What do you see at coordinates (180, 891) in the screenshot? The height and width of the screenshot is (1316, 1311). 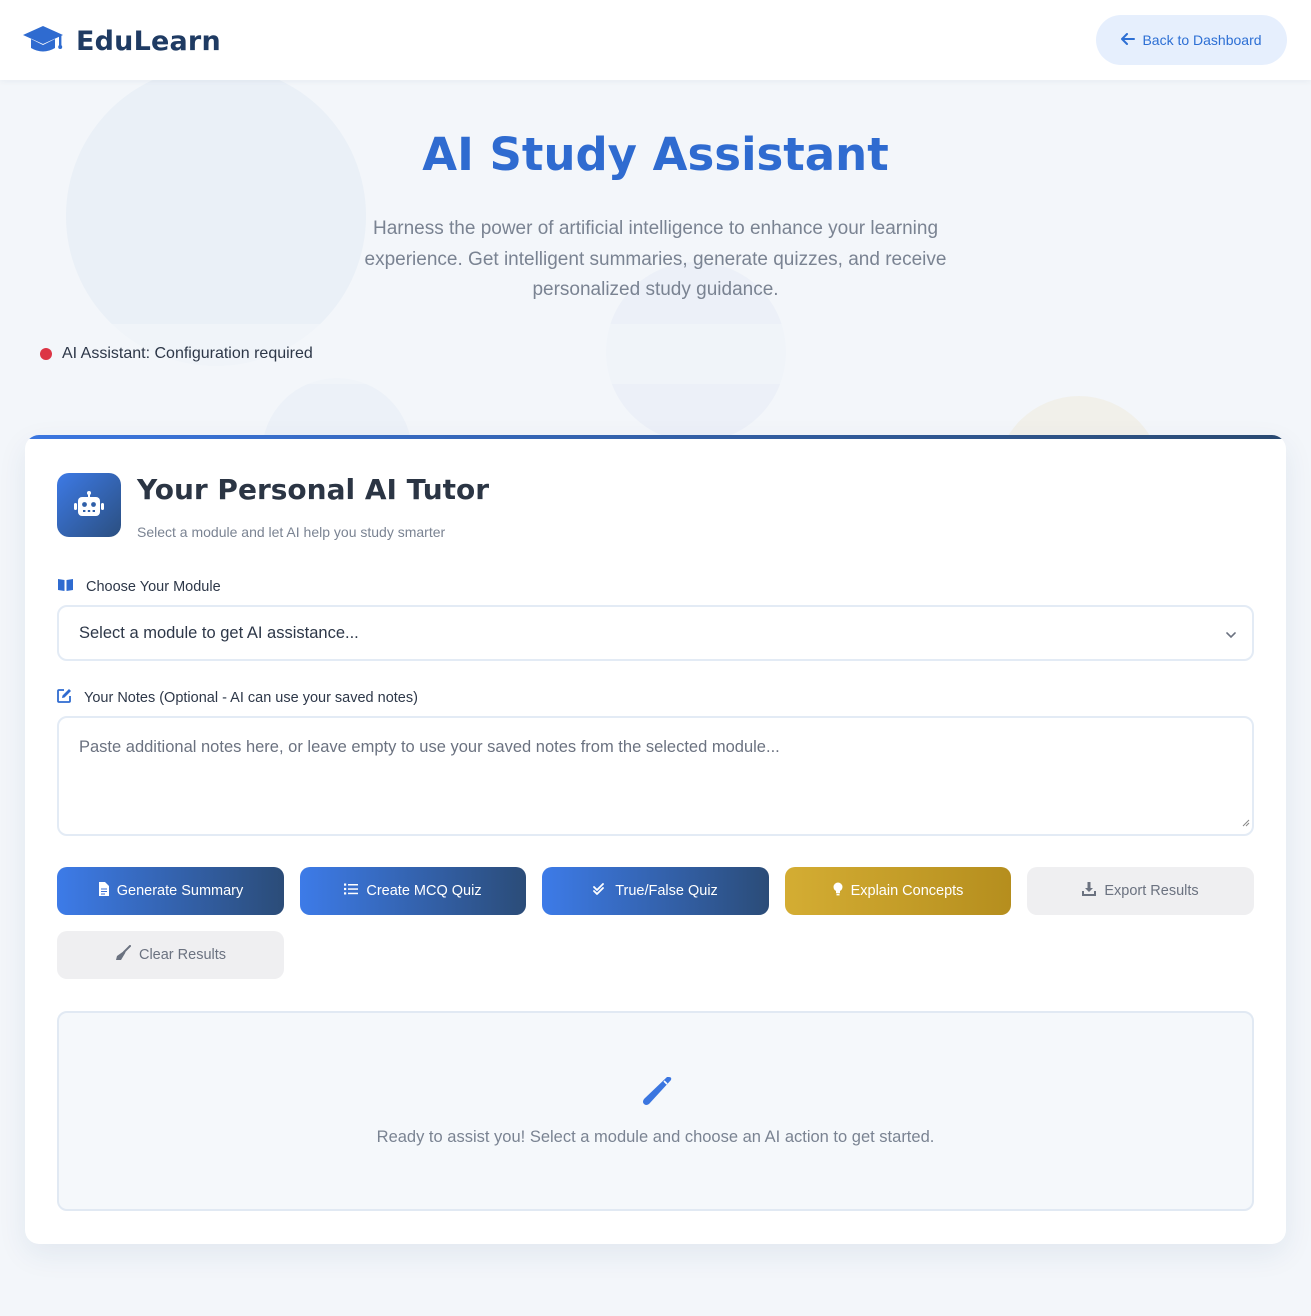 I see `generate-summary-label: Generate Summary` at bounding box center [180, 891].